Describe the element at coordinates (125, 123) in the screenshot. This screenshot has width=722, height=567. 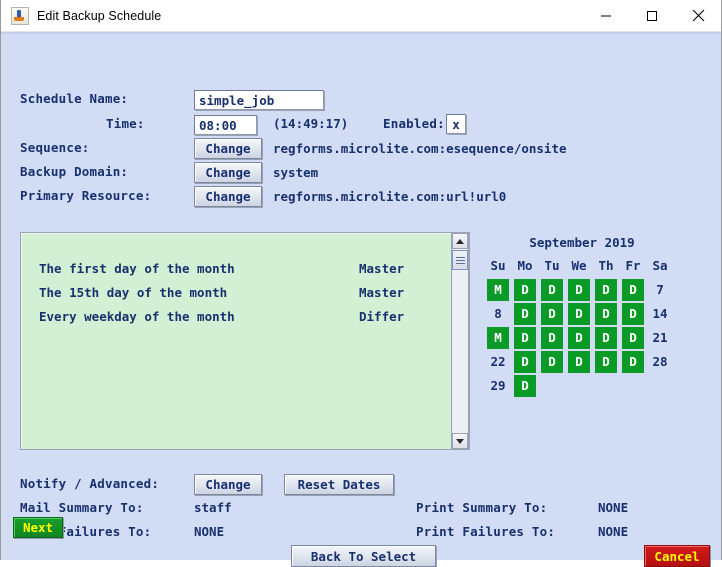
I see `time-label: Time:` at that location.